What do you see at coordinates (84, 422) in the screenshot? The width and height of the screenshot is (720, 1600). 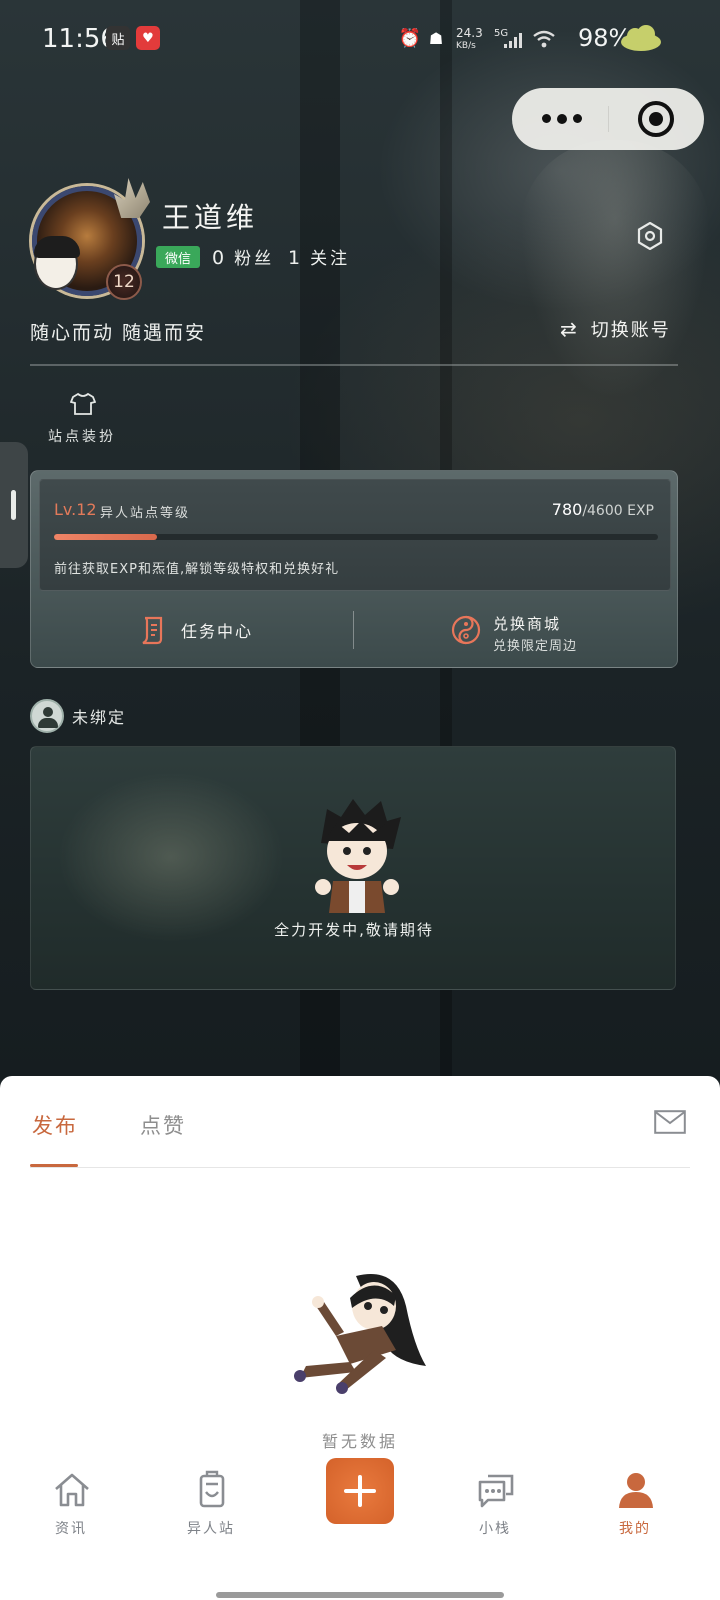 I see `site-decor-button: 站点装扮` at bounding box center [84, 422].